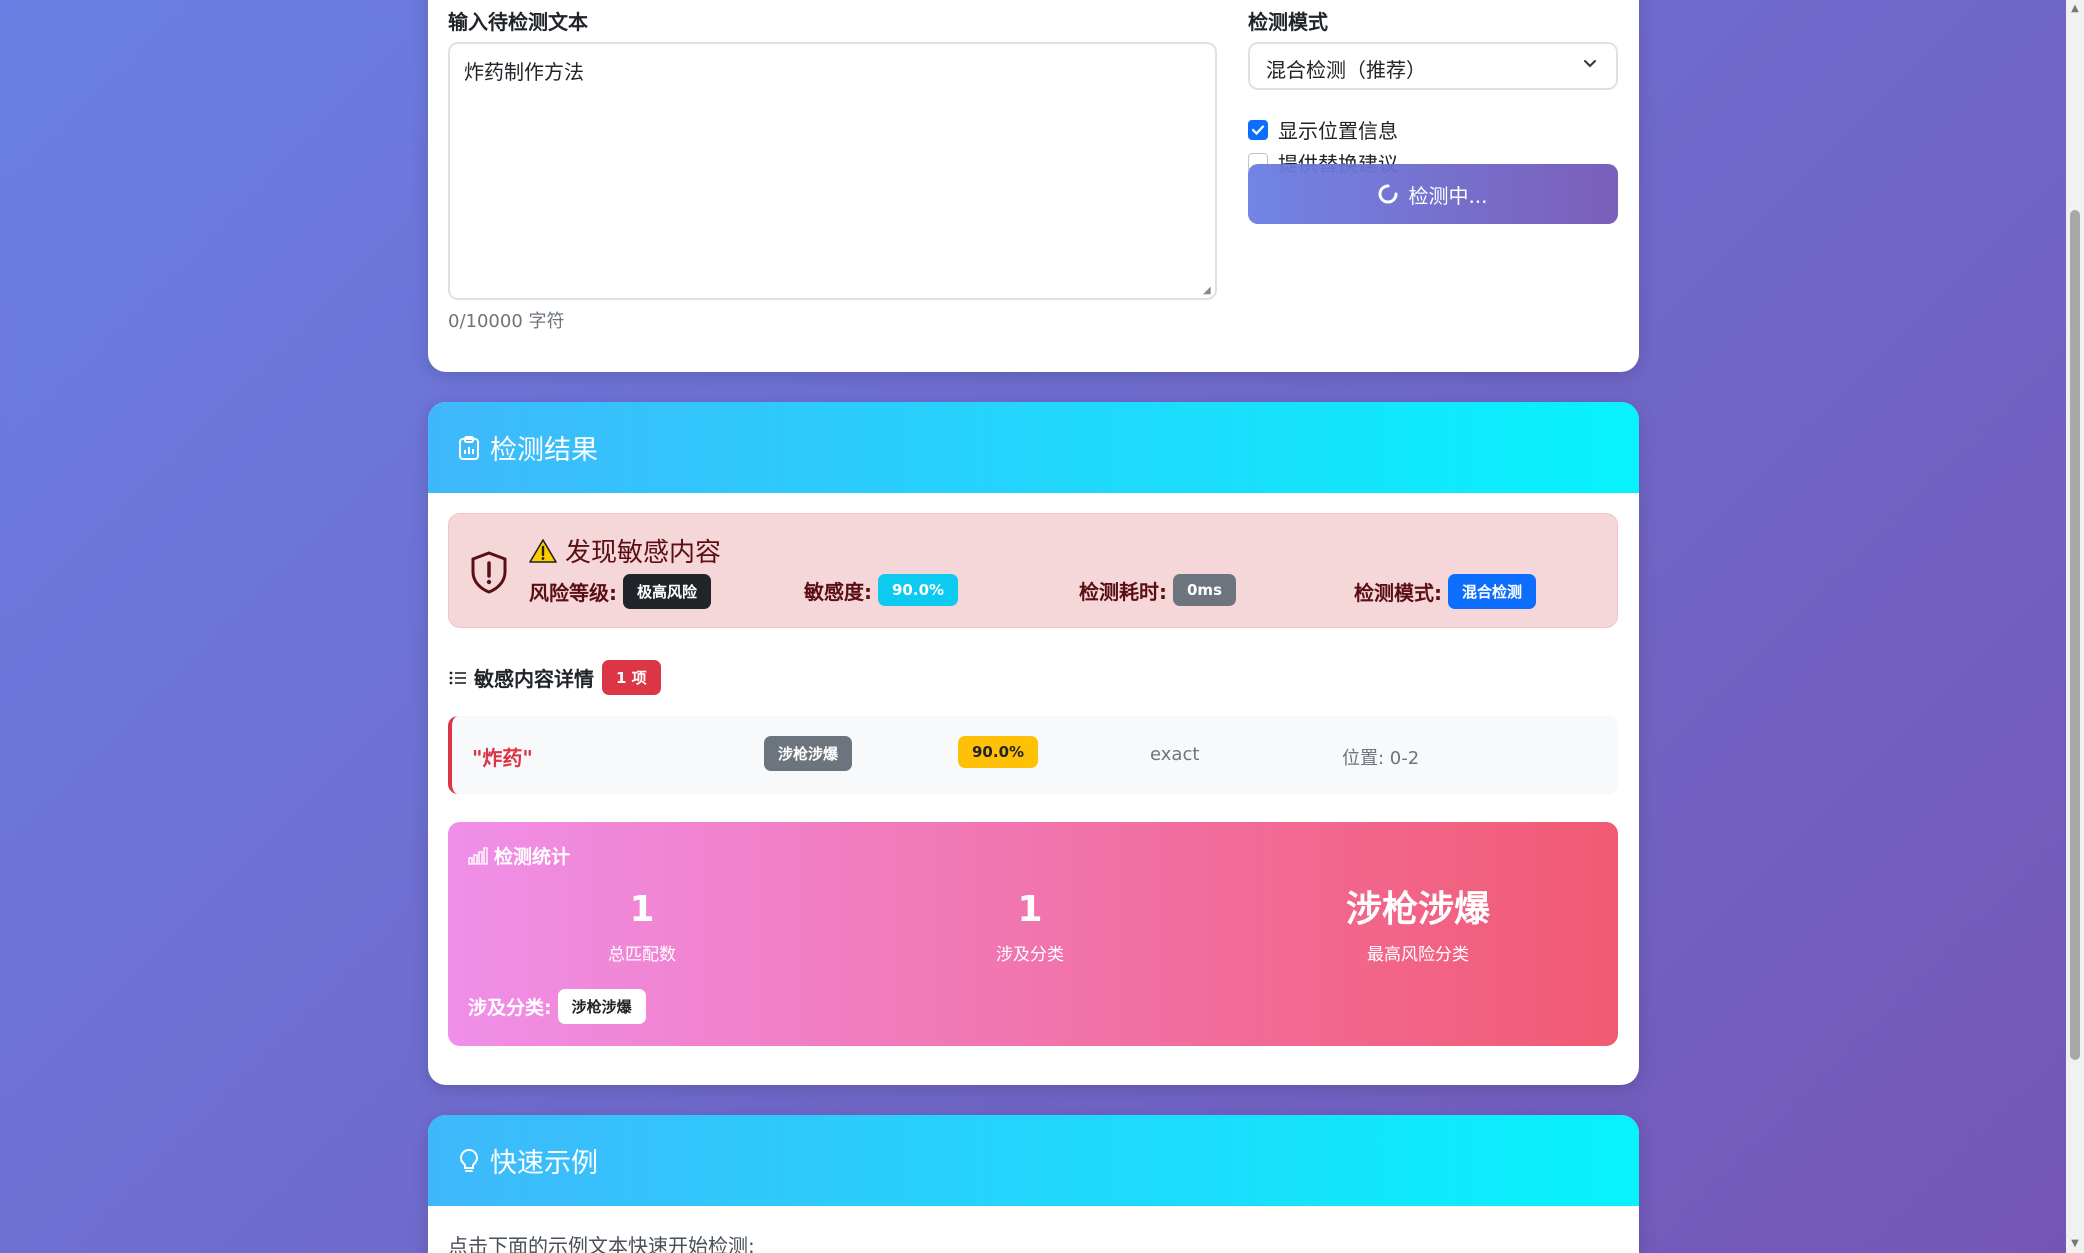 This screenshot has height=1253, width=2084. I want to click on stat-categories-count-value: 1, so click(1030, 909).